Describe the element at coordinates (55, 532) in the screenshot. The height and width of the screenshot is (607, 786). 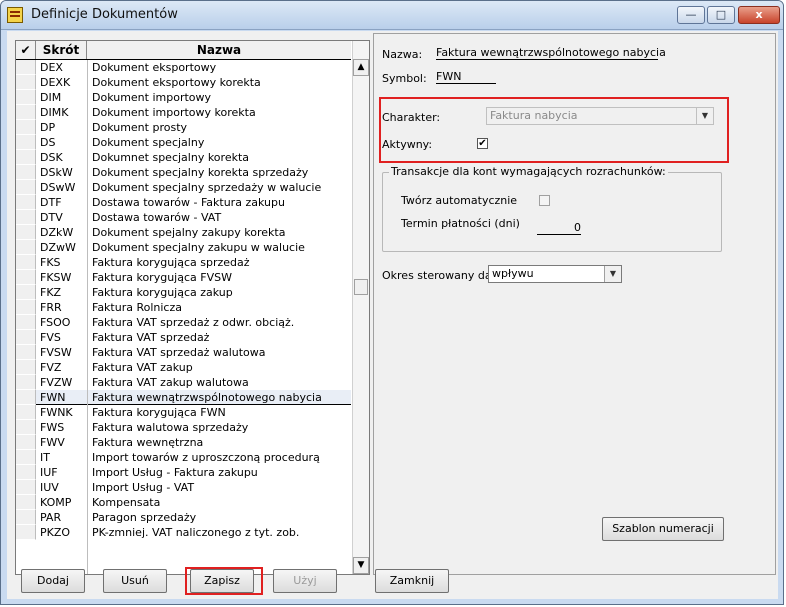
I see `row-code: PKZO` at that location.